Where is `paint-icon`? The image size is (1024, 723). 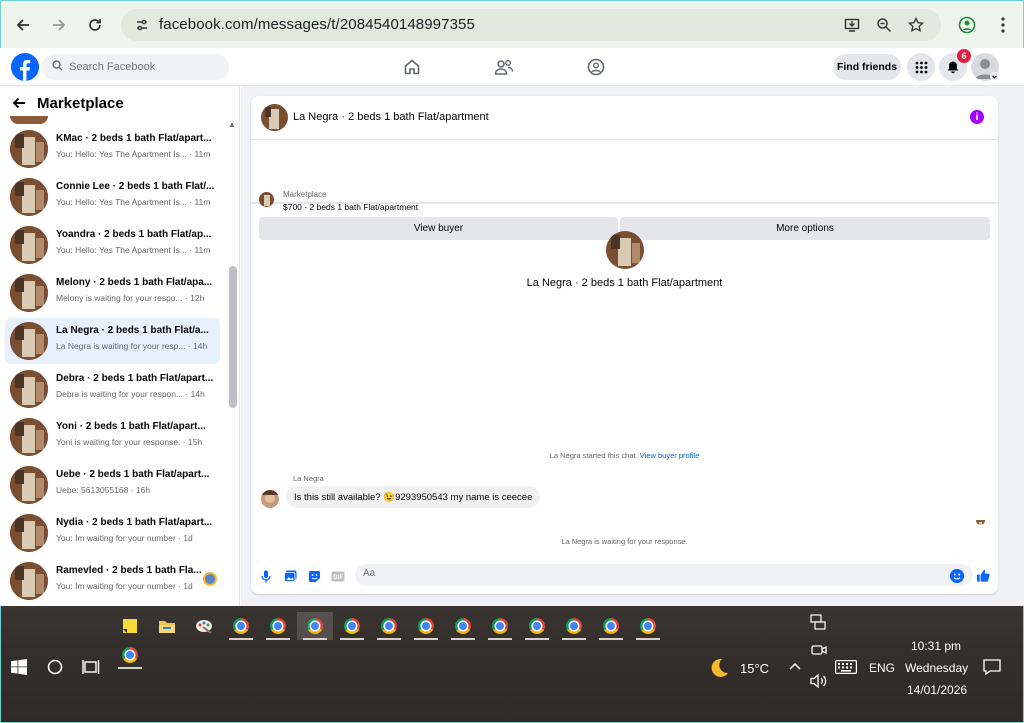
paint-icon is located at coordinates (204, 626).